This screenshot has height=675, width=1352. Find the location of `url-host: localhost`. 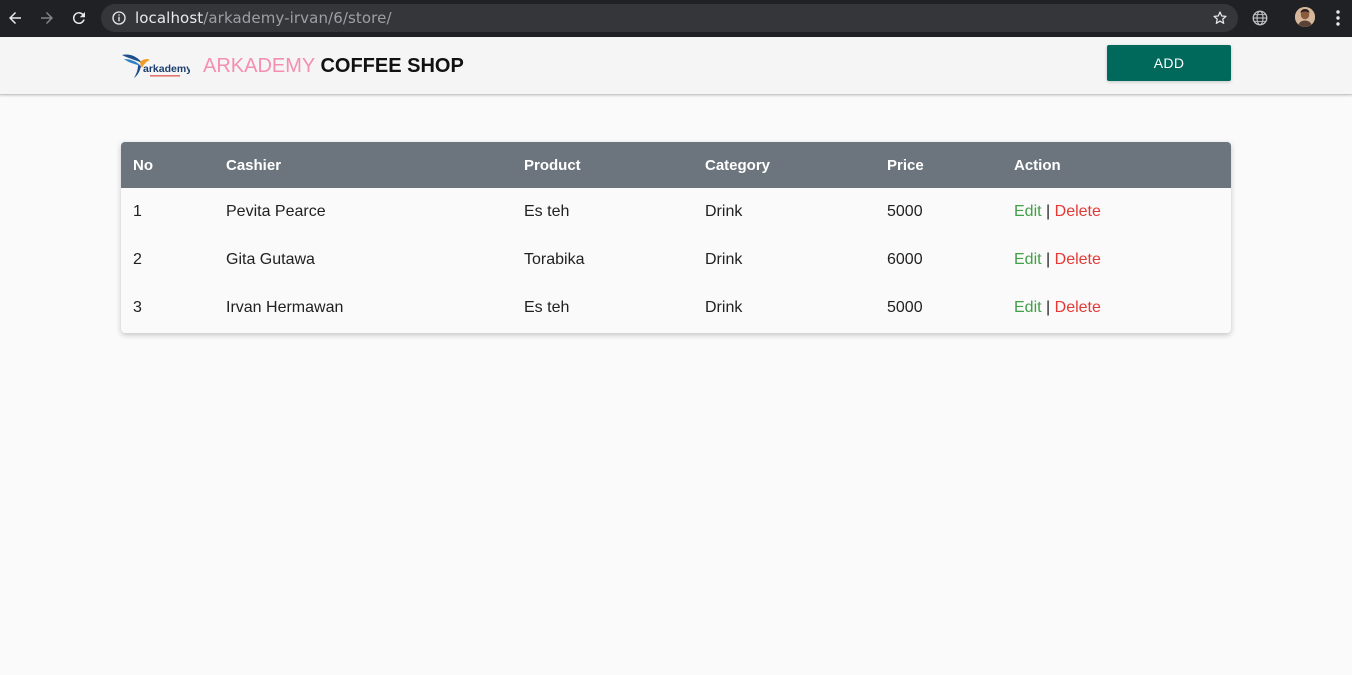

url-host: localhost is located at coordinates (169, 18).